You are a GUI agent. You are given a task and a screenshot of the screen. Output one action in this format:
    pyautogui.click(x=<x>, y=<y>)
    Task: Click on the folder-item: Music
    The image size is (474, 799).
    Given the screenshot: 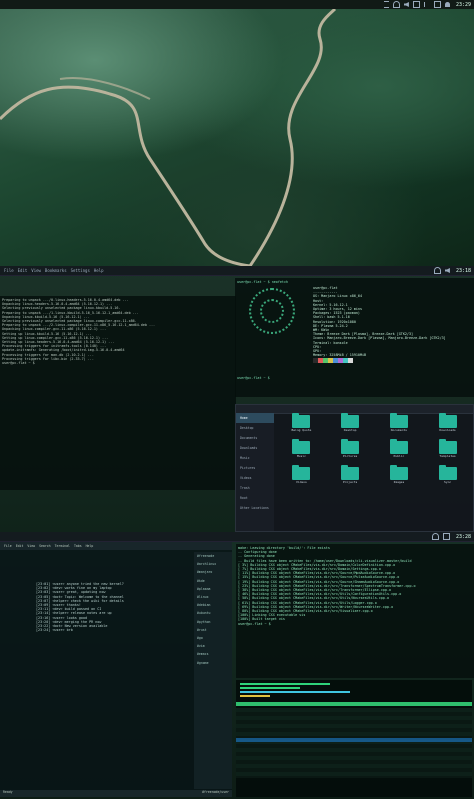 What is the action you would take?
    pyautogui.click(x=301, y=452)
    